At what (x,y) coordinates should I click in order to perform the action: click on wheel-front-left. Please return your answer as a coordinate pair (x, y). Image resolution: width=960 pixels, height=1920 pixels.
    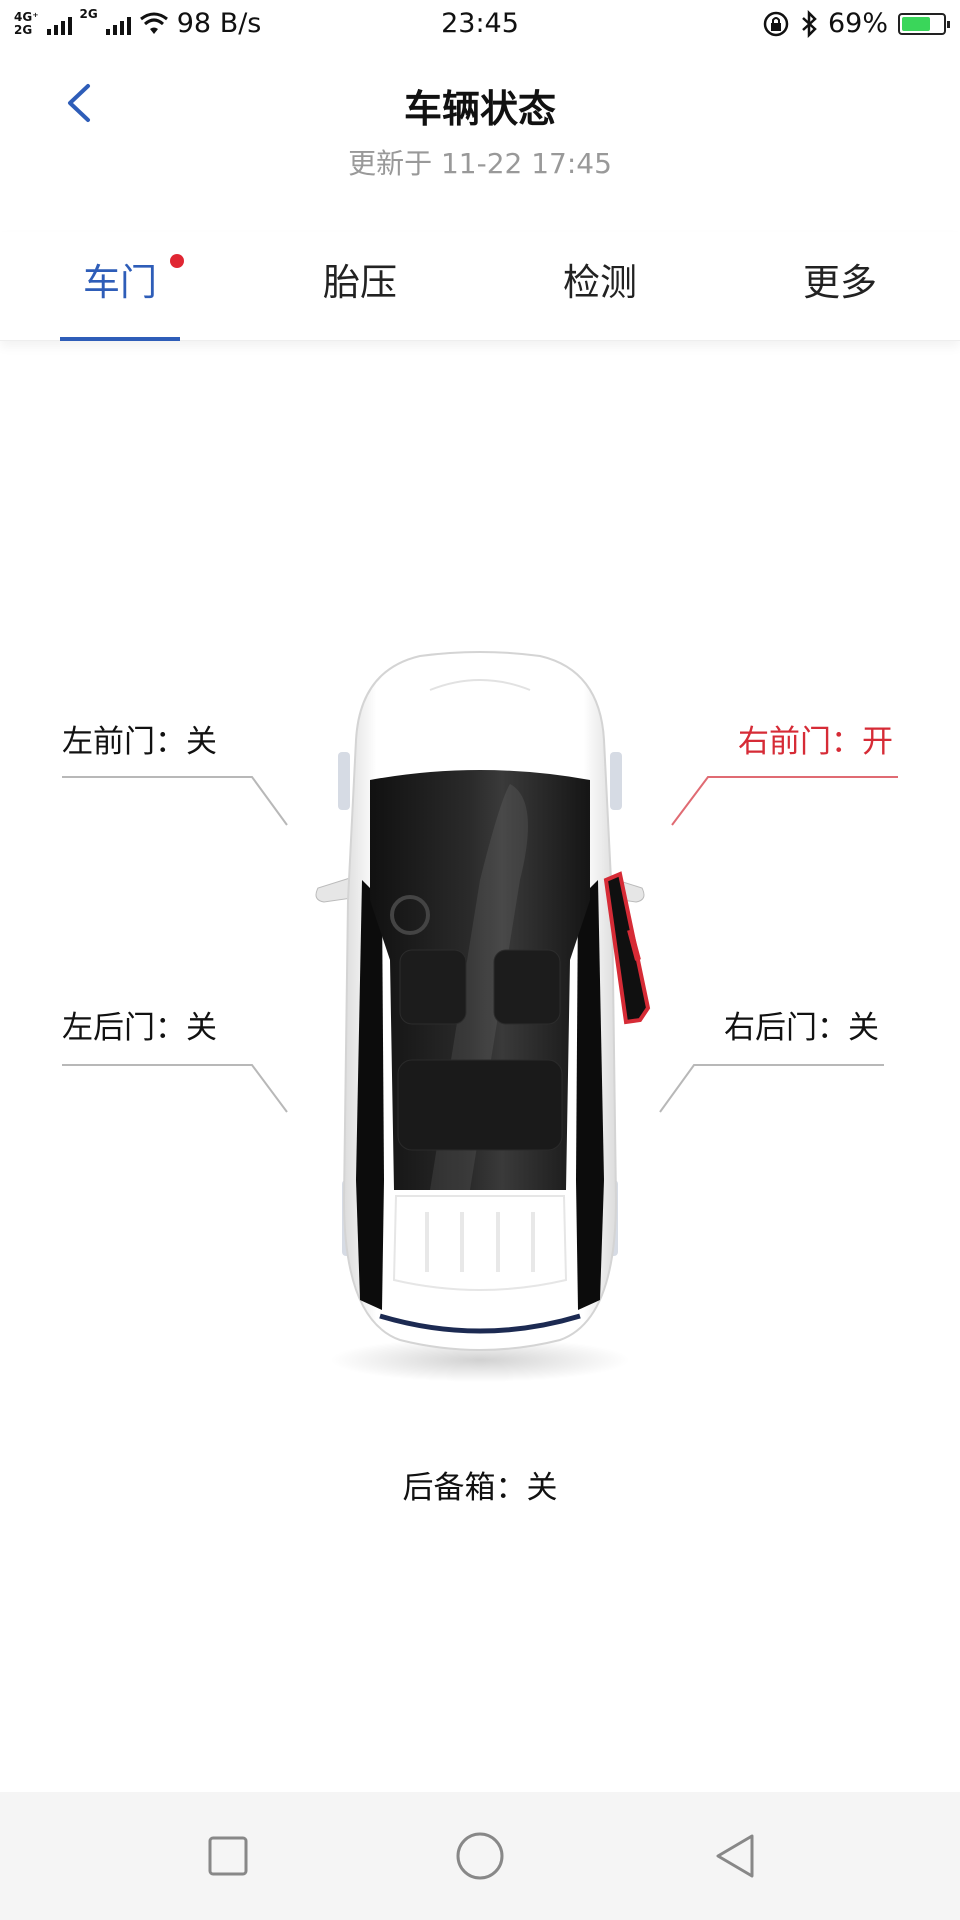
    Looking at the image, I should click on (344, 781).